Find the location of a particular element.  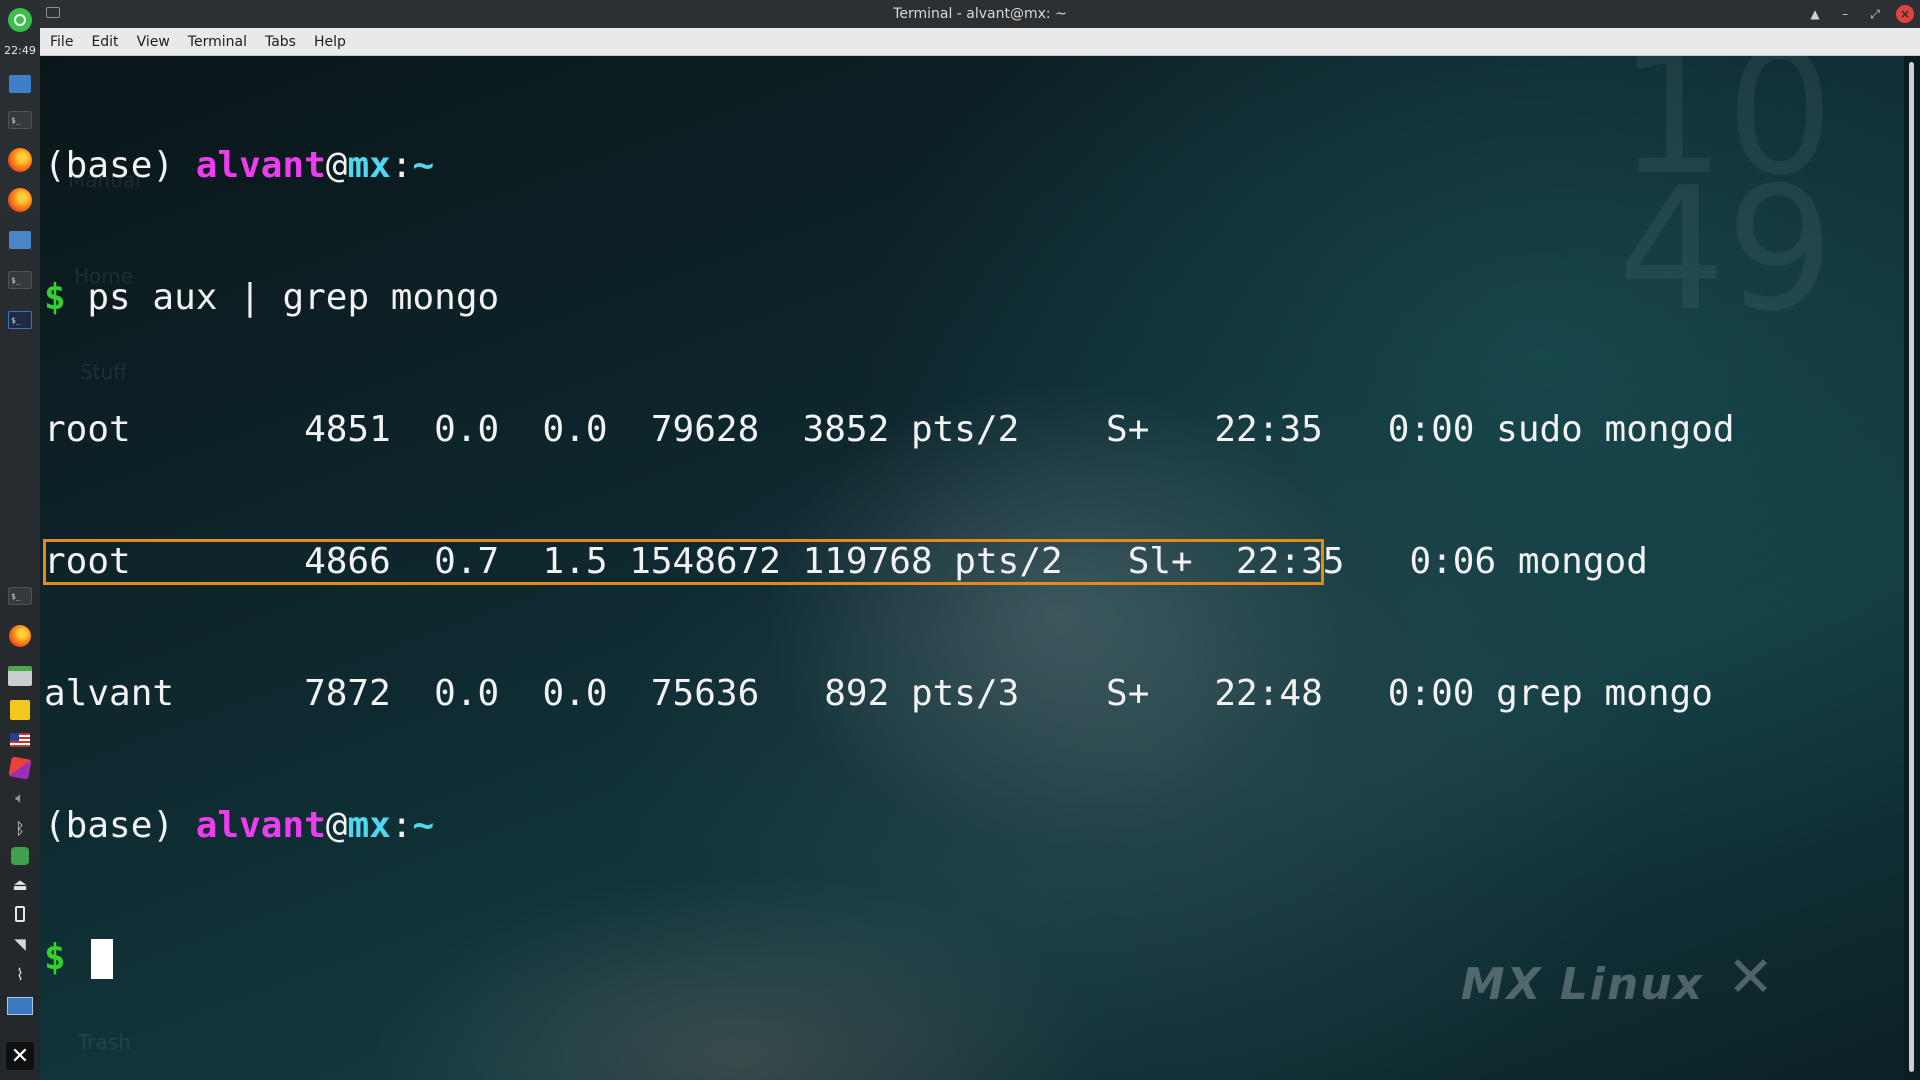

minimize-button: – is located at coordinates (1845, 14).